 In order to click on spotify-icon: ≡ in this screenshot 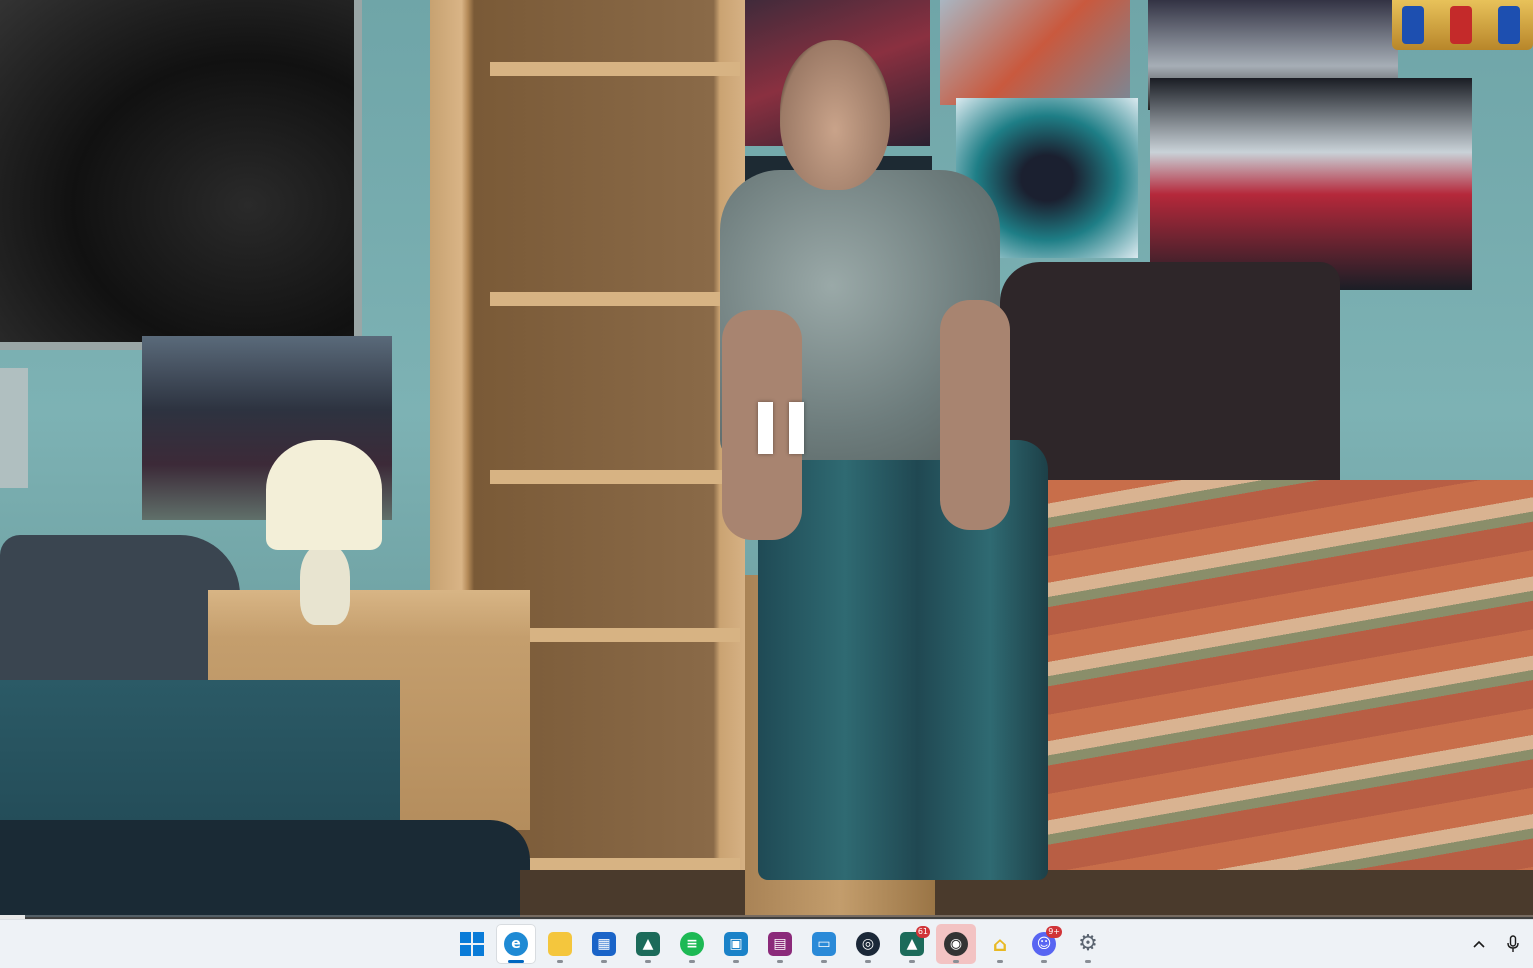, I will do `click(692, 944)`.